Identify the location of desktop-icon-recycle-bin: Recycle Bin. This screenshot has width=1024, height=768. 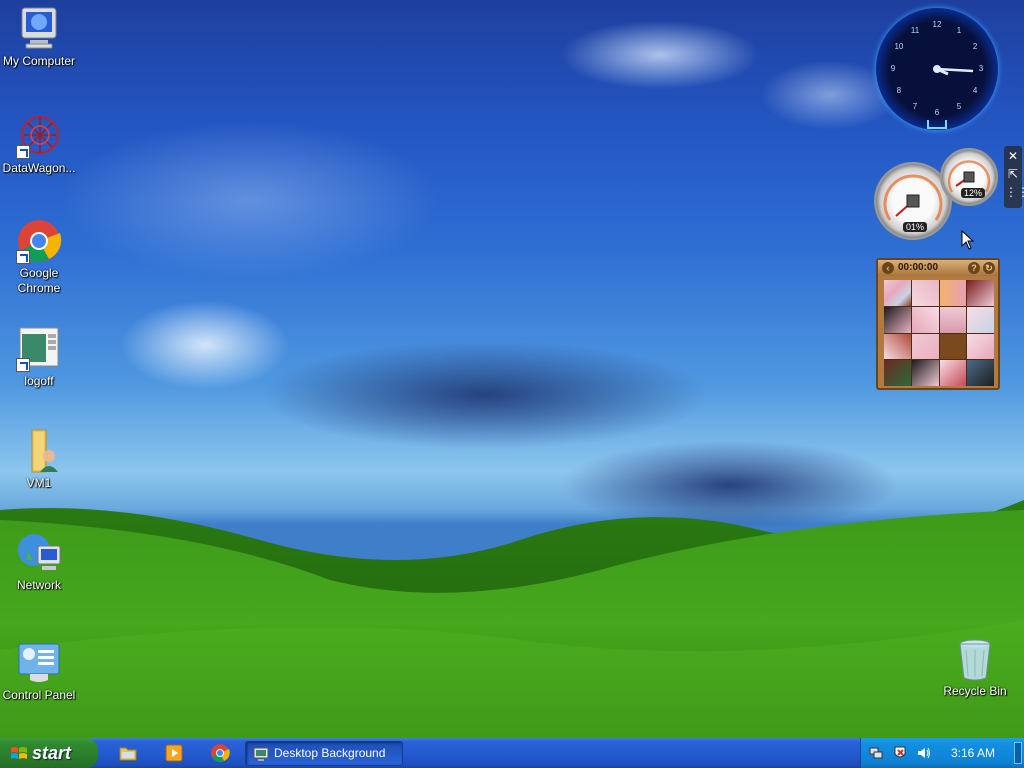
(975, 667).